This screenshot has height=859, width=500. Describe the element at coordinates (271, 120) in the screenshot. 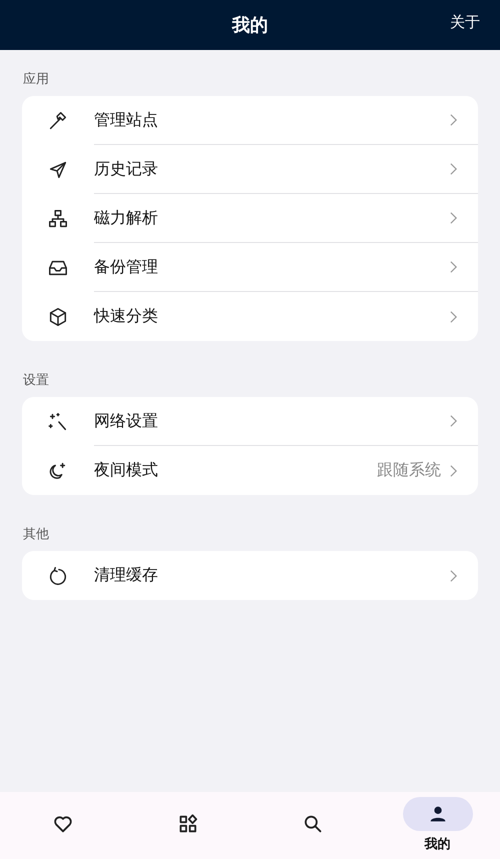

I see `menu-item: 管理站点` at that location.